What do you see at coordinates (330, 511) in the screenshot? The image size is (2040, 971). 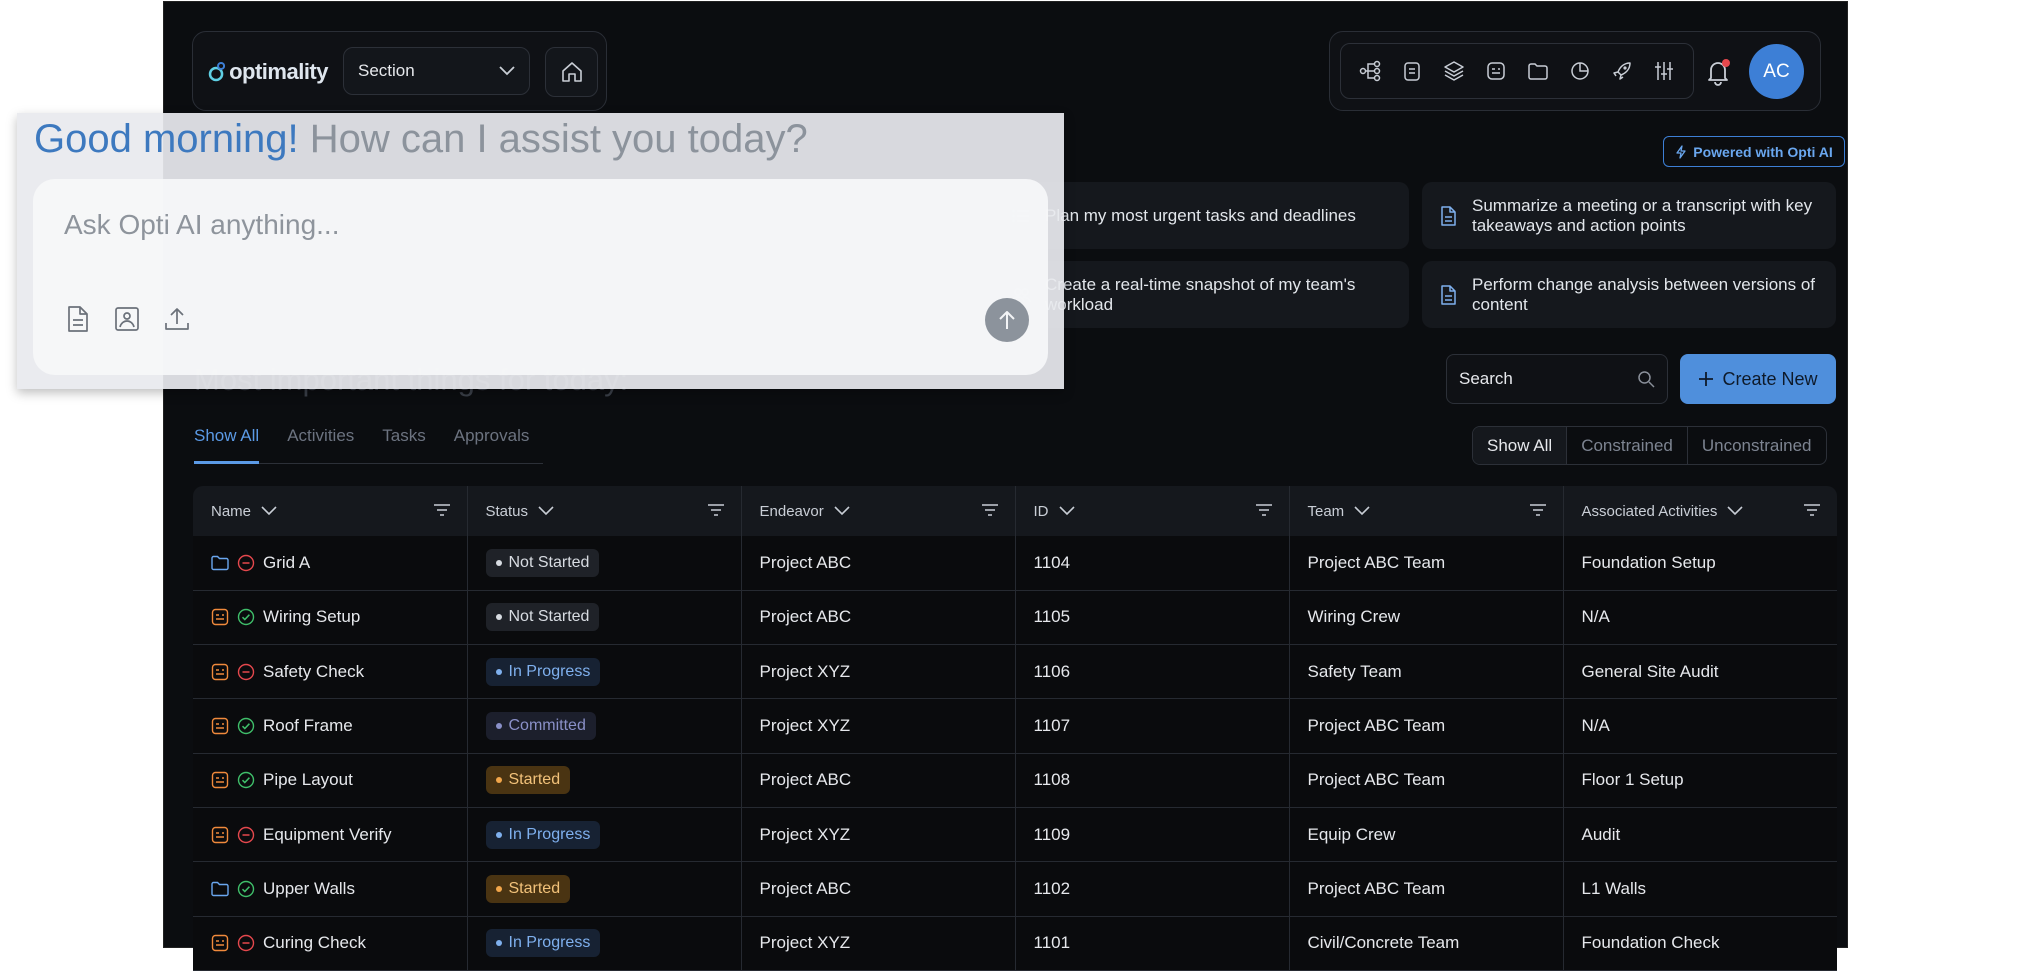 I see `column-header: Name` at bounding box center [330, 511].